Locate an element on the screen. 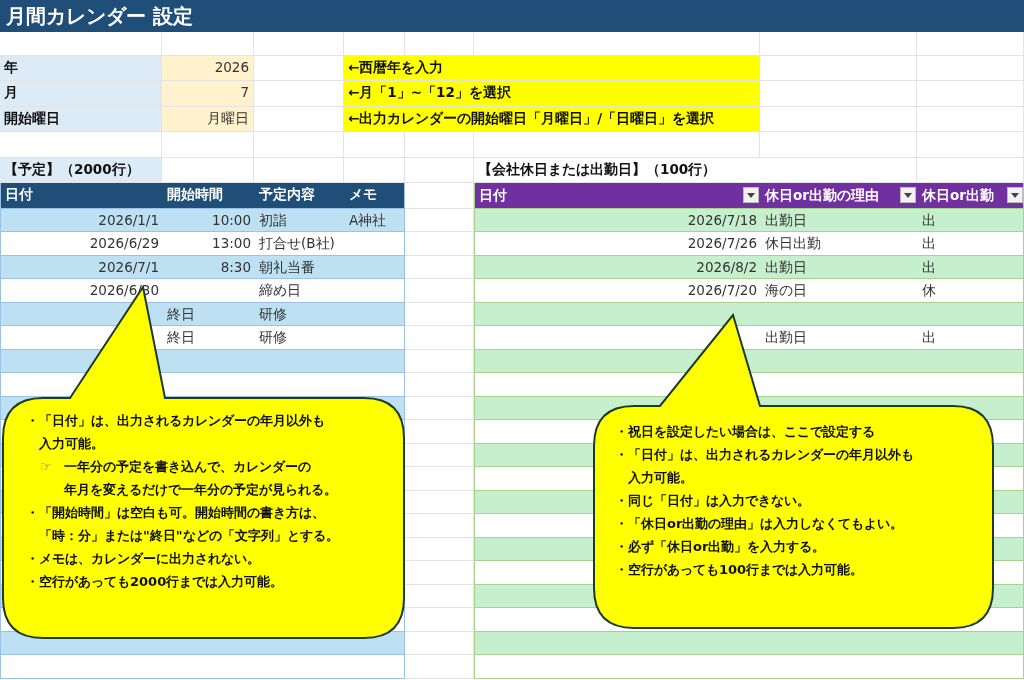 The image size is (1024, 680). table-cell: 2026/7/20 is located at coordinates (618, 291).